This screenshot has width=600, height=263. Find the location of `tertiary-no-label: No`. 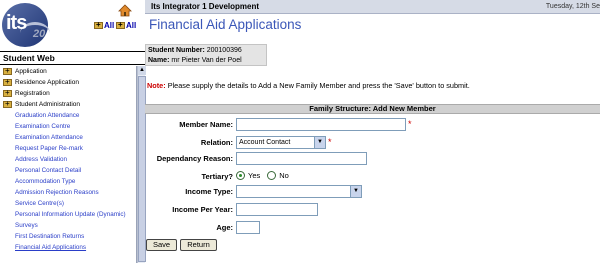

tertiary-no-label: No is located at coordinates (284, 175).